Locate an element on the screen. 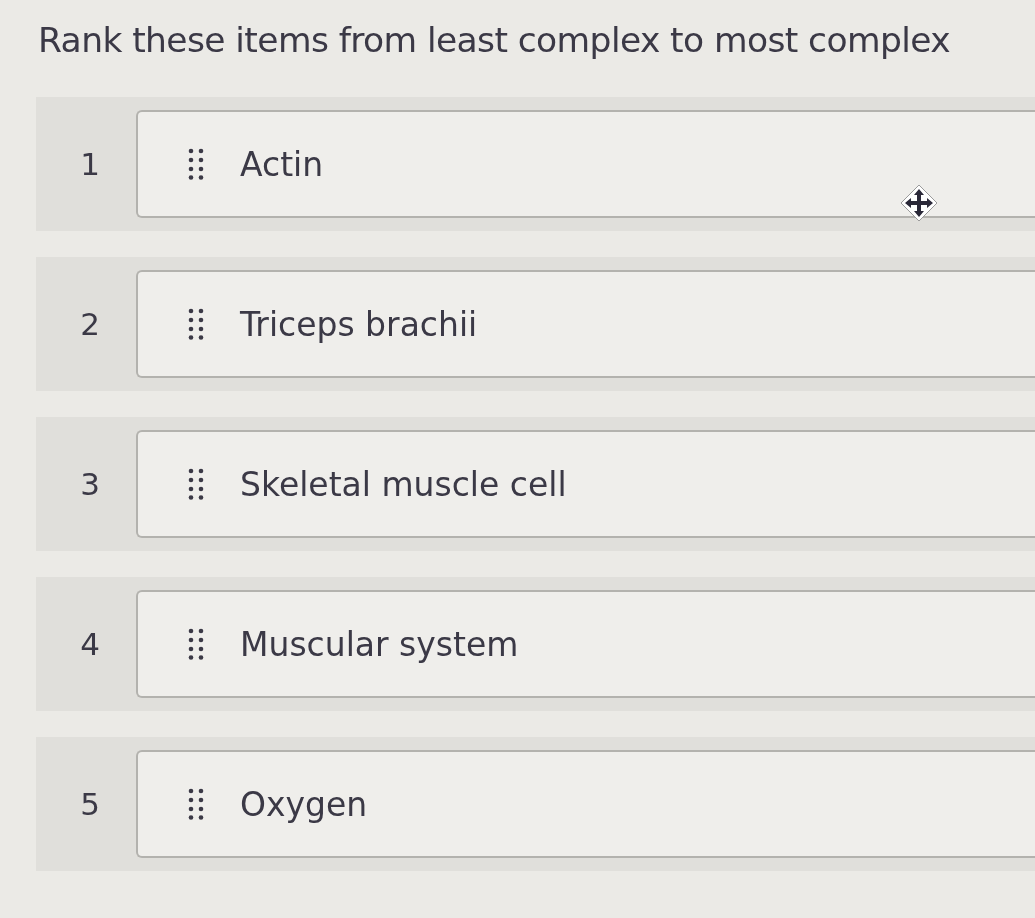  draggable-item: Actin is located at coordinates (585, 164).